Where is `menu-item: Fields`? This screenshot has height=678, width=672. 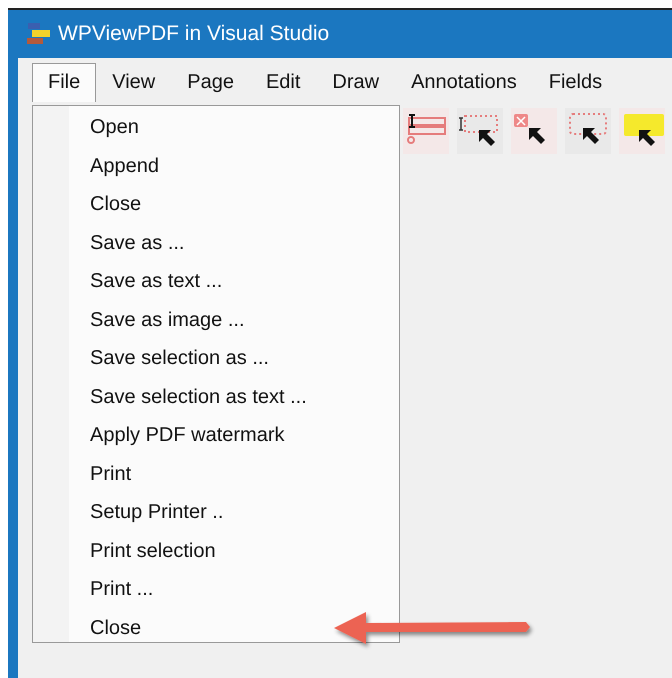
menu-item: Fields is located at coordinates (575, 82).